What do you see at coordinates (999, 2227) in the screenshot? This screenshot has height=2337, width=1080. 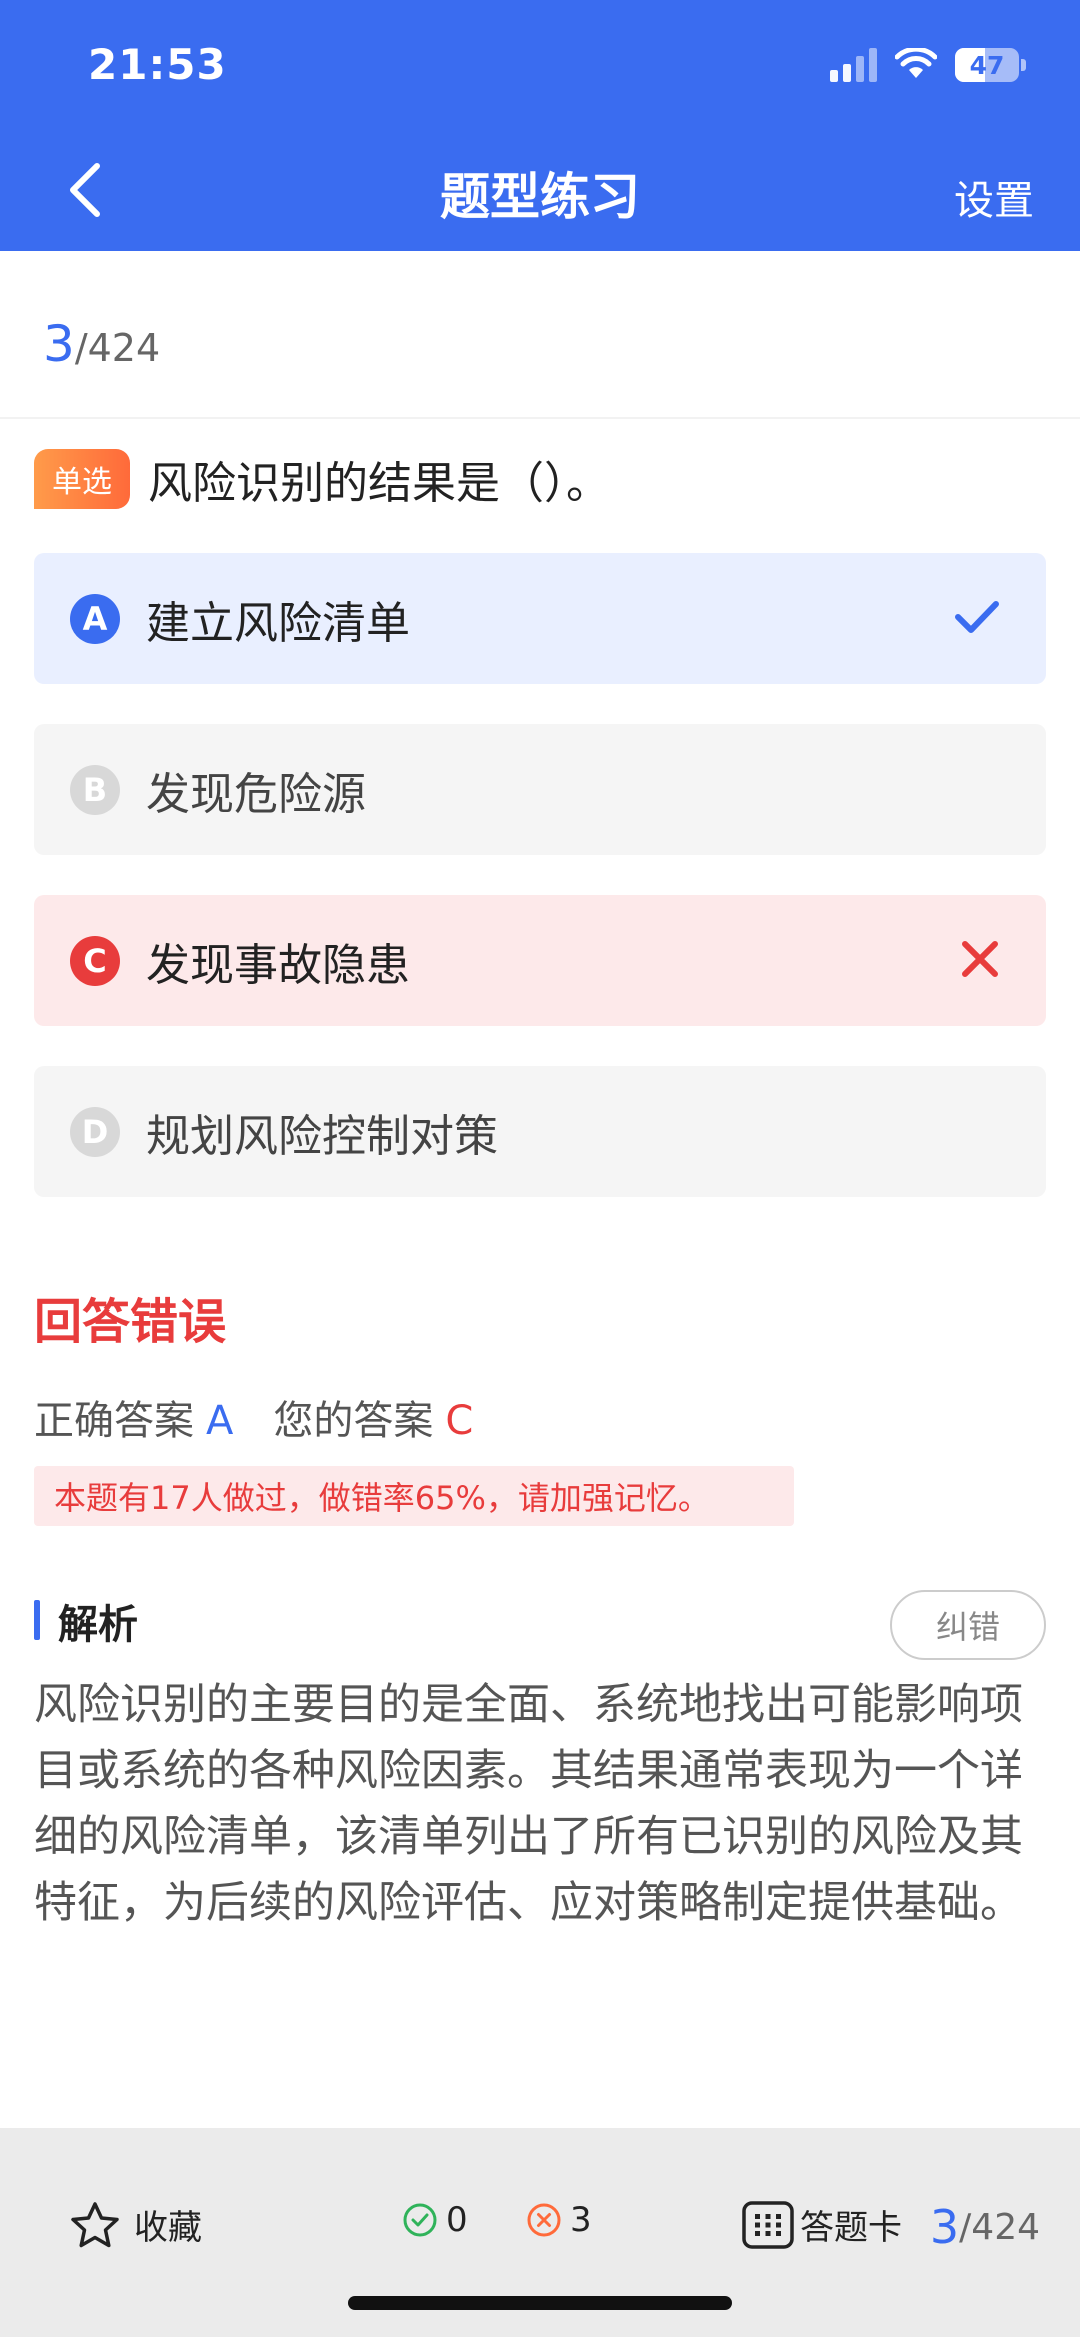 I see `bottom-progress-total: /424` at bounding box center [999, 2227].